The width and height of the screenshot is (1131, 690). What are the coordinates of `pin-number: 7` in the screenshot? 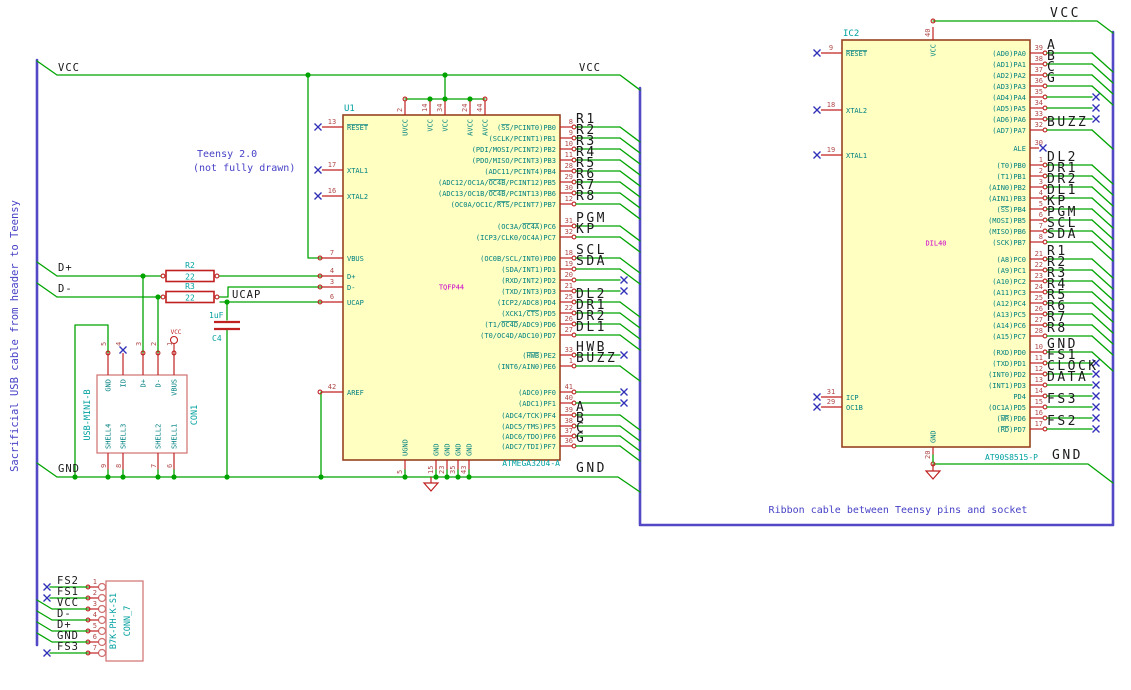 It's located at (1041, 226).